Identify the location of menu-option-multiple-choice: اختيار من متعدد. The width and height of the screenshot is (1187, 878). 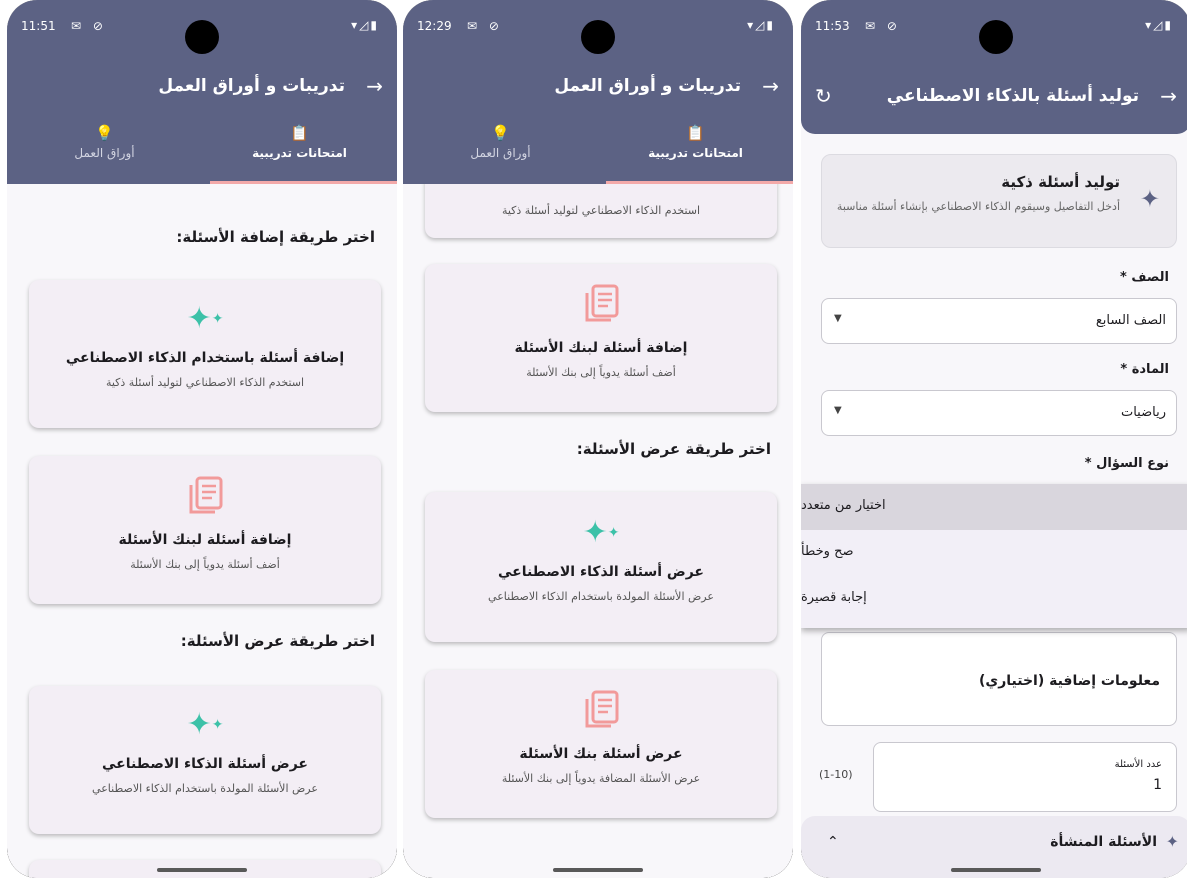
(994, 507).